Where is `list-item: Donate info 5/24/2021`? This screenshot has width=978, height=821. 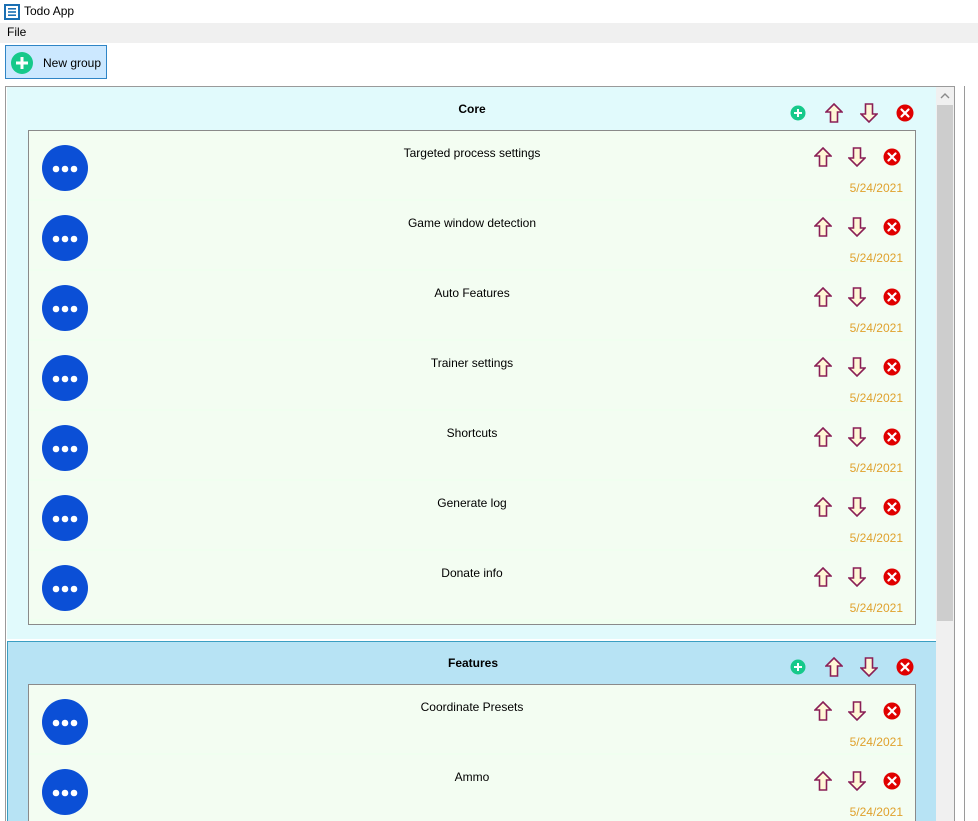 list-item: Donate info 5/24/2021 is located at coordinates (472, 585).